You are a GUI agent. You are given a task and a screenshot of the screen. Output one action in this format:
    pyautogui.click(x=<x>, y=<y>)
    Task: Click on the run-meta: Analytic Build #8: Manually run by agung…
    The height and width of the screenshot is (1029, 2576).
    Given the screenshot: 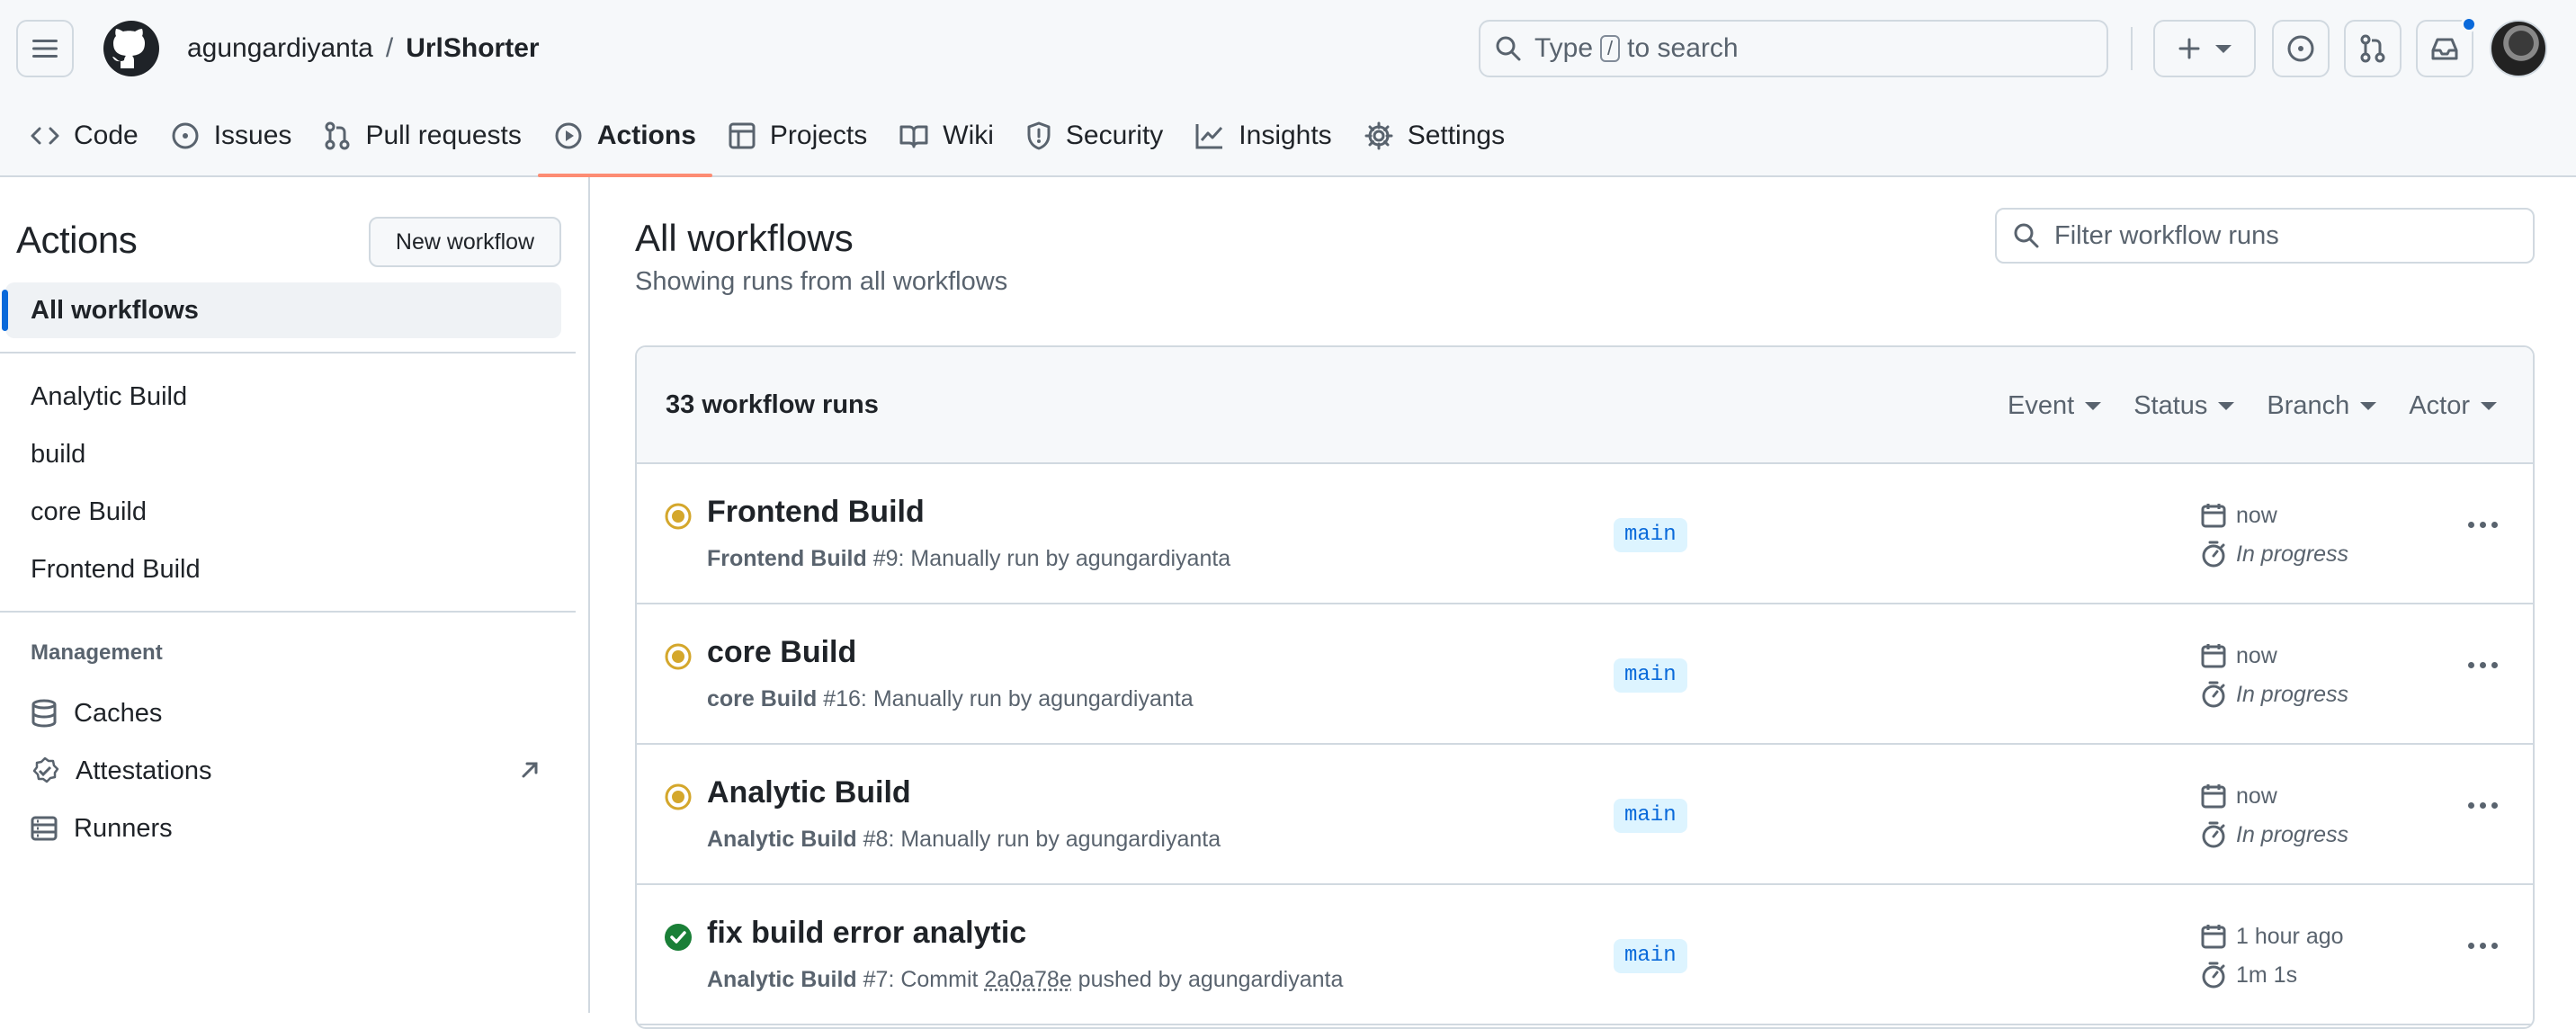 What is the action you would take?
    pyautogui.click(x=964, y=840)
    